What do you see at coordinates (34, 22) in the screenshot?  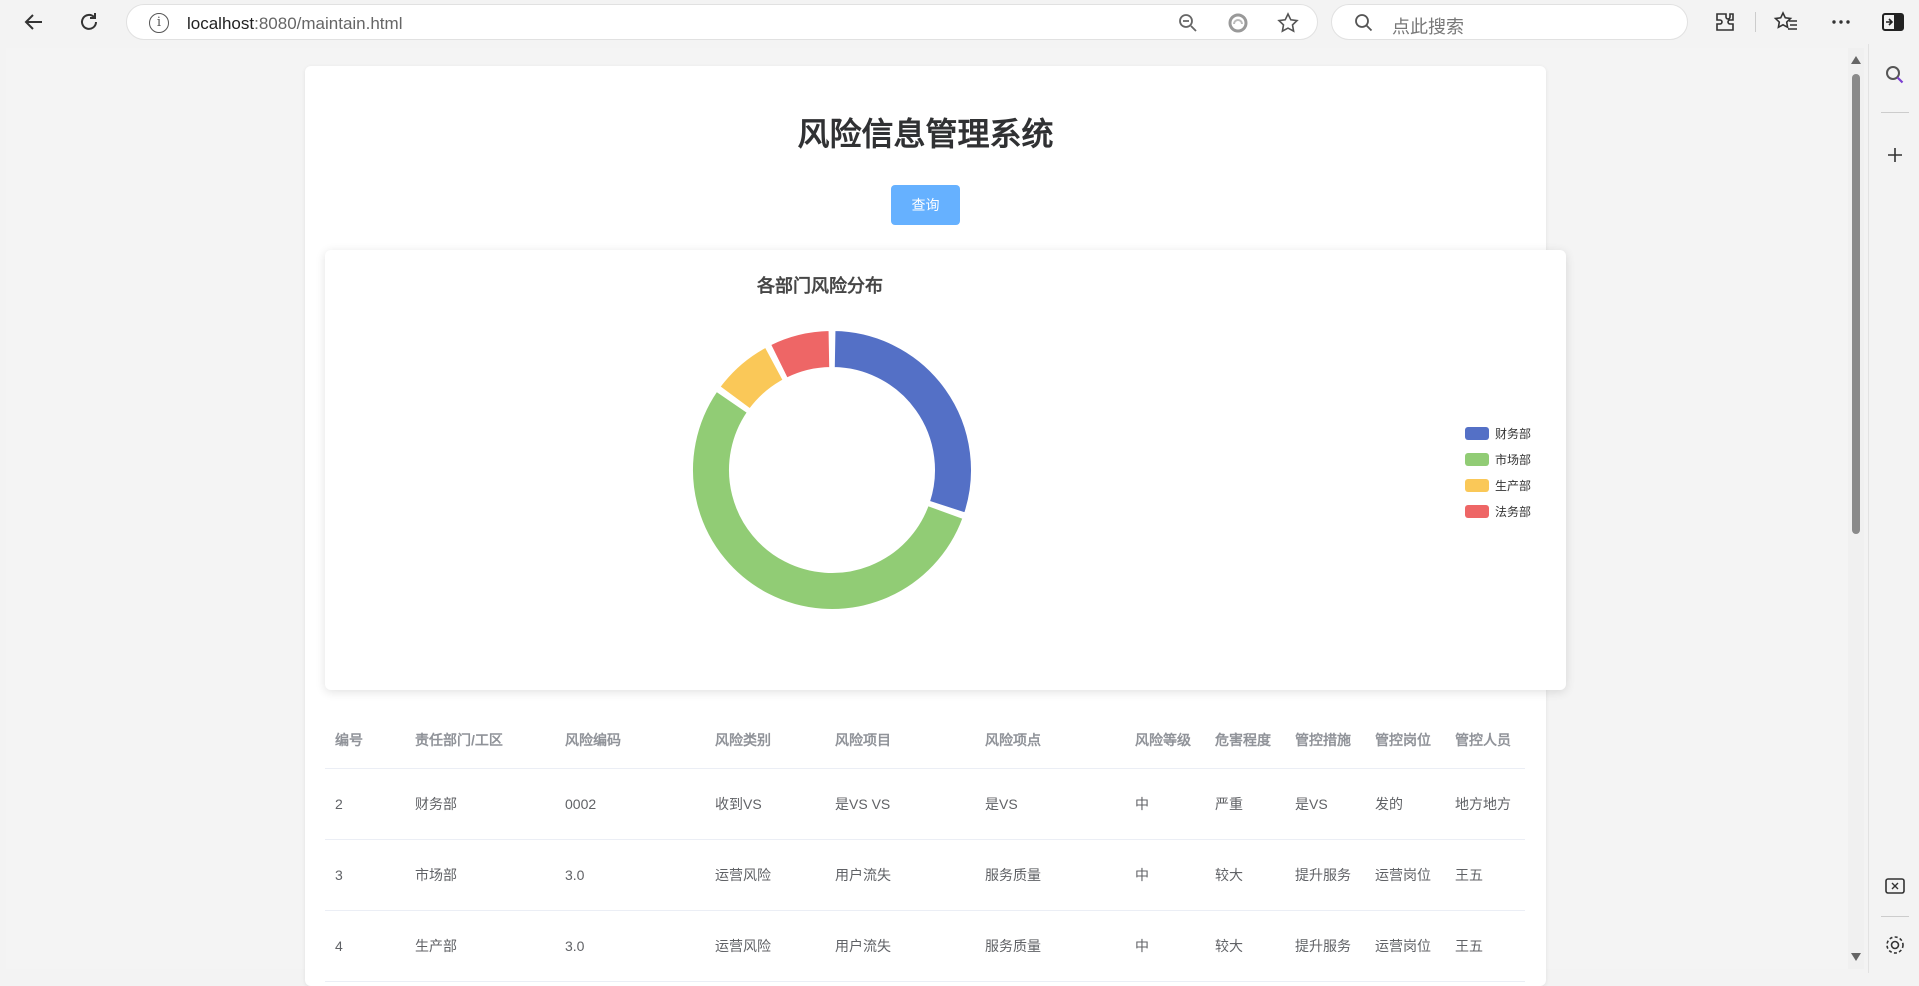 I see `back-icon` at bounding box center [34, 22].